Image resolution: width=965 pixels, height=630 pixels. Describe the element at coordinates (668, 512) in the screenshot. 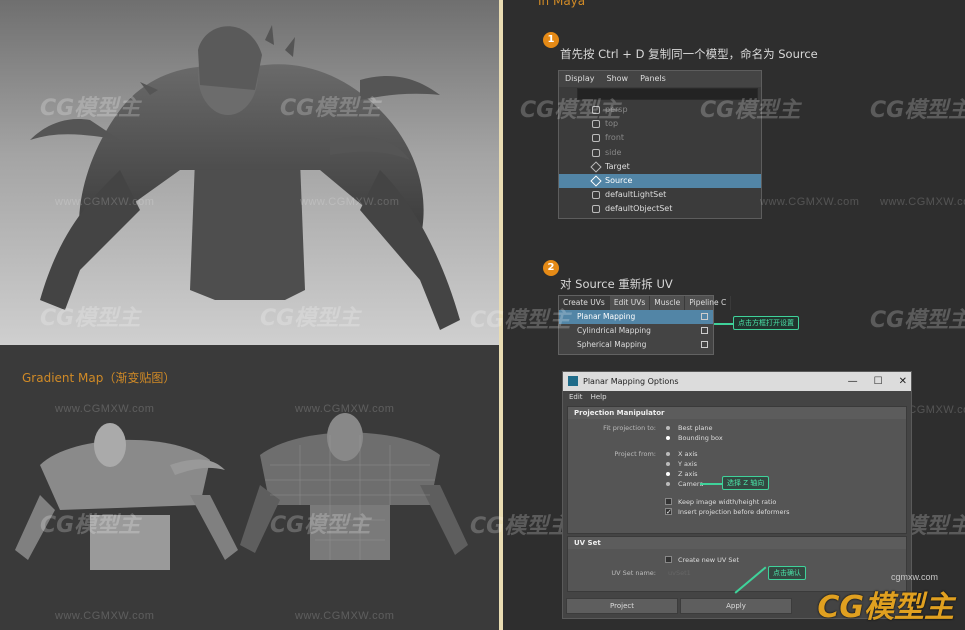

I see `checkbox-insert-before: ✓` at that location.